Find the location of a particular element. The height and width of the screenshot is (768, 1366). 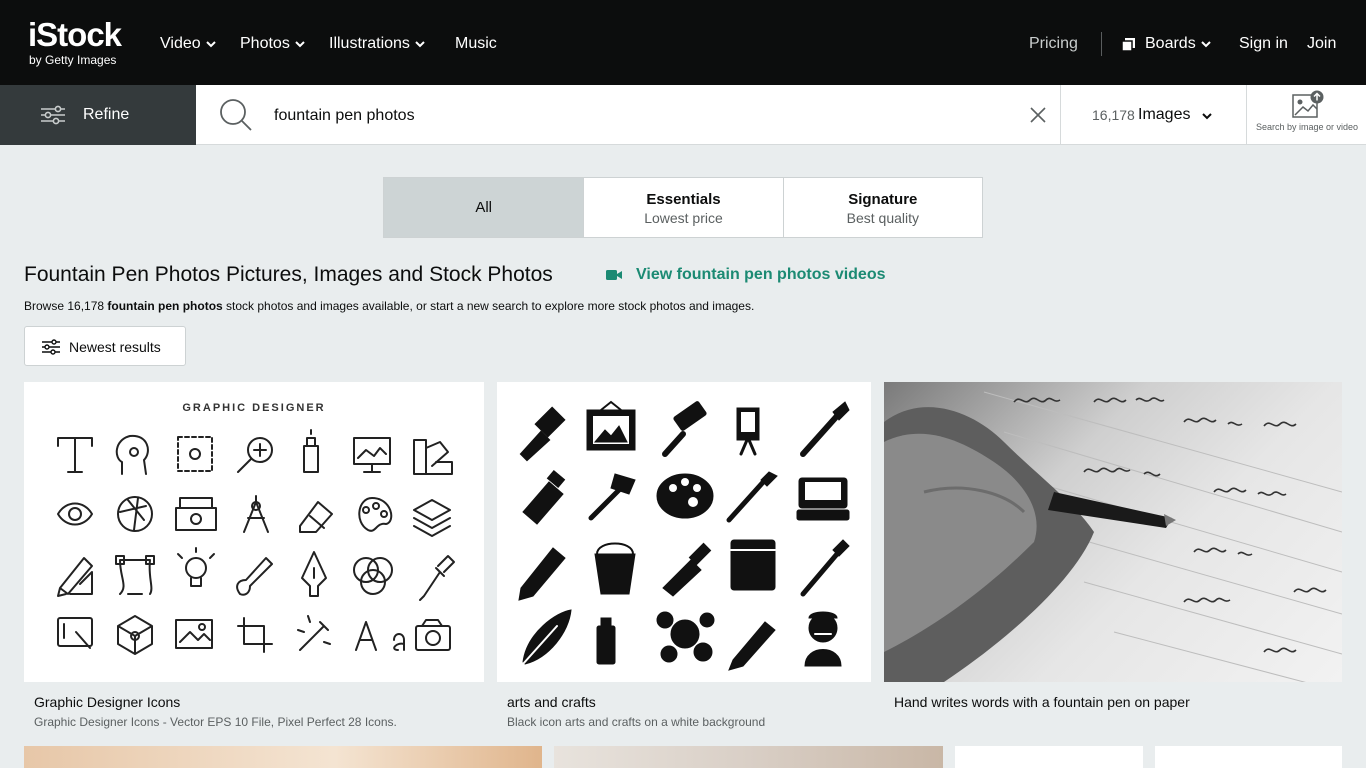

pricing-link: Pricing is located at coordinates (1053, 44).